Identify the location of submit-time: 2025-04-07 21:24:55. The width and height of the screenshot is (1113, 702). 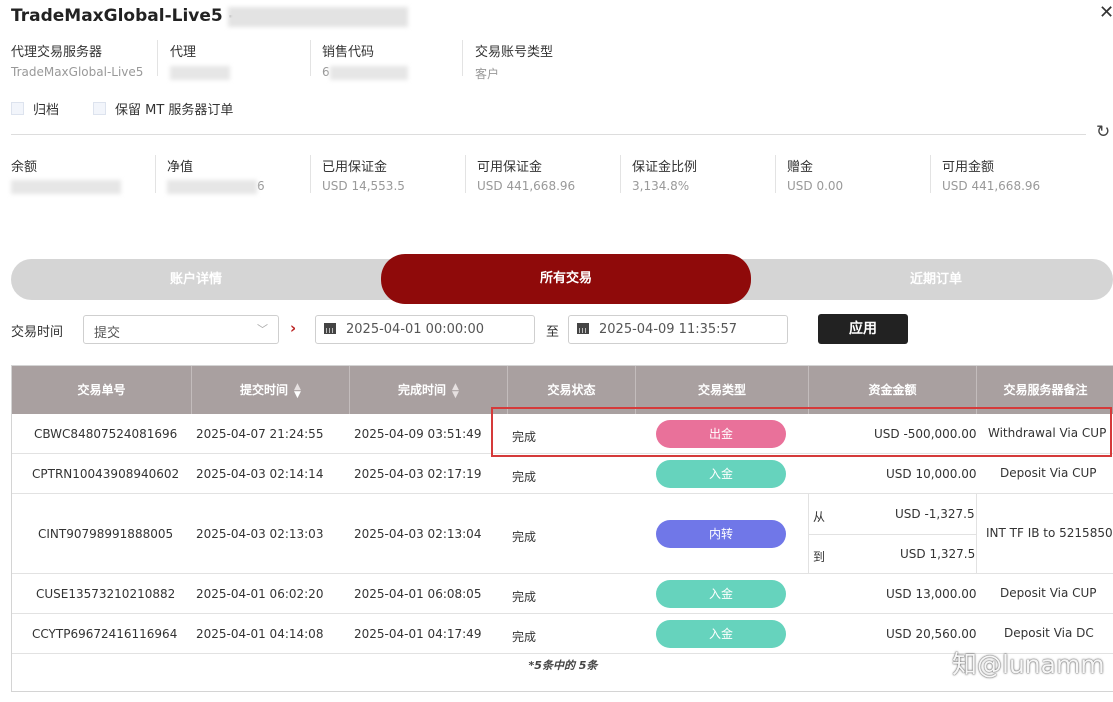
(260, 434).